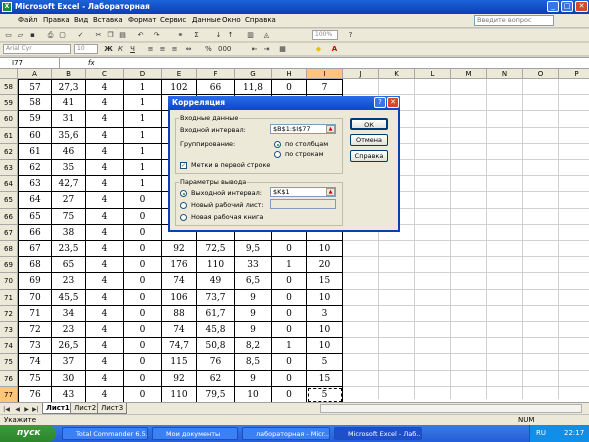 The width and height of the screenshot is (589, 442). I want to click on table-cell: 102, so click(179, 87).